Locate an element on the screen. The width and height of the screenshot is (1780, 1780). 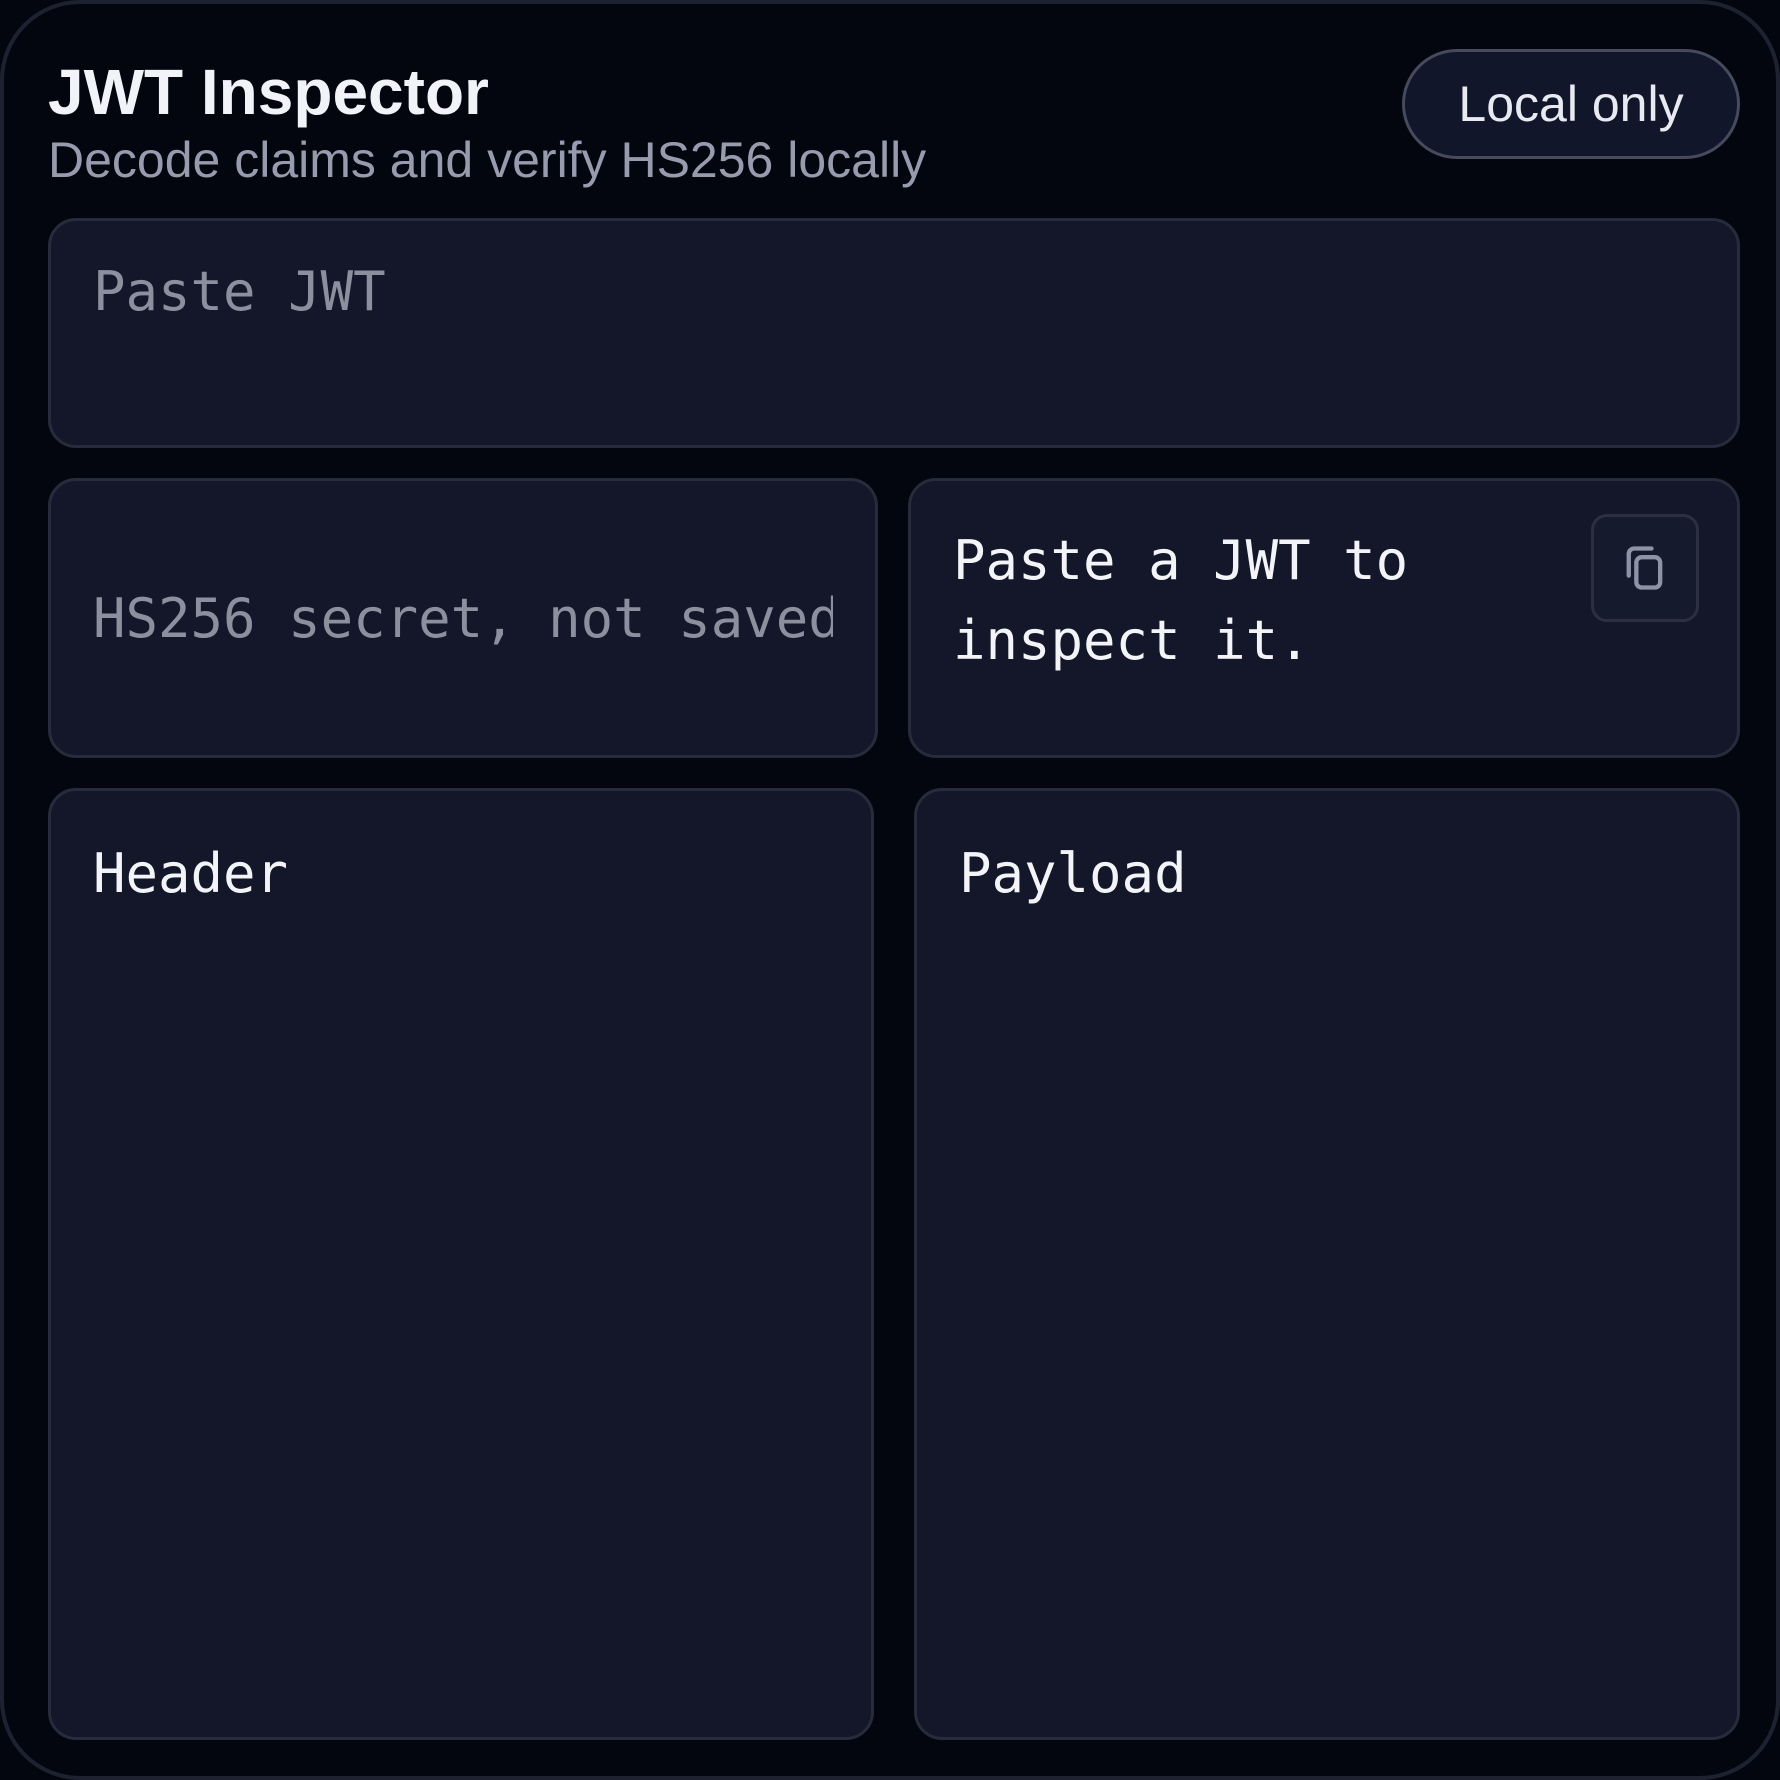
page-subtitle: Decode claims and verify HS256 locally is located at coordinates (487, 160).